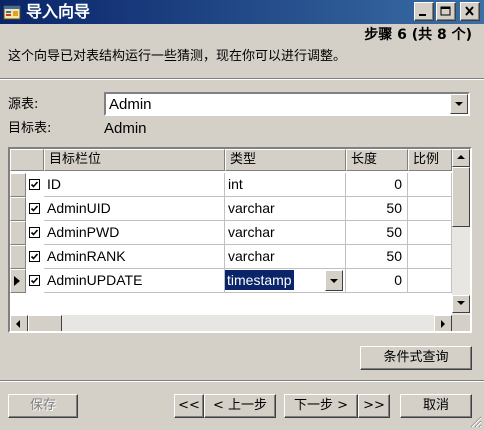 The image size is (484, 430). Describe the element at coordinates (134, 160) in the screenshot. I see `column-header-target-field: 目标栏位` at that location.